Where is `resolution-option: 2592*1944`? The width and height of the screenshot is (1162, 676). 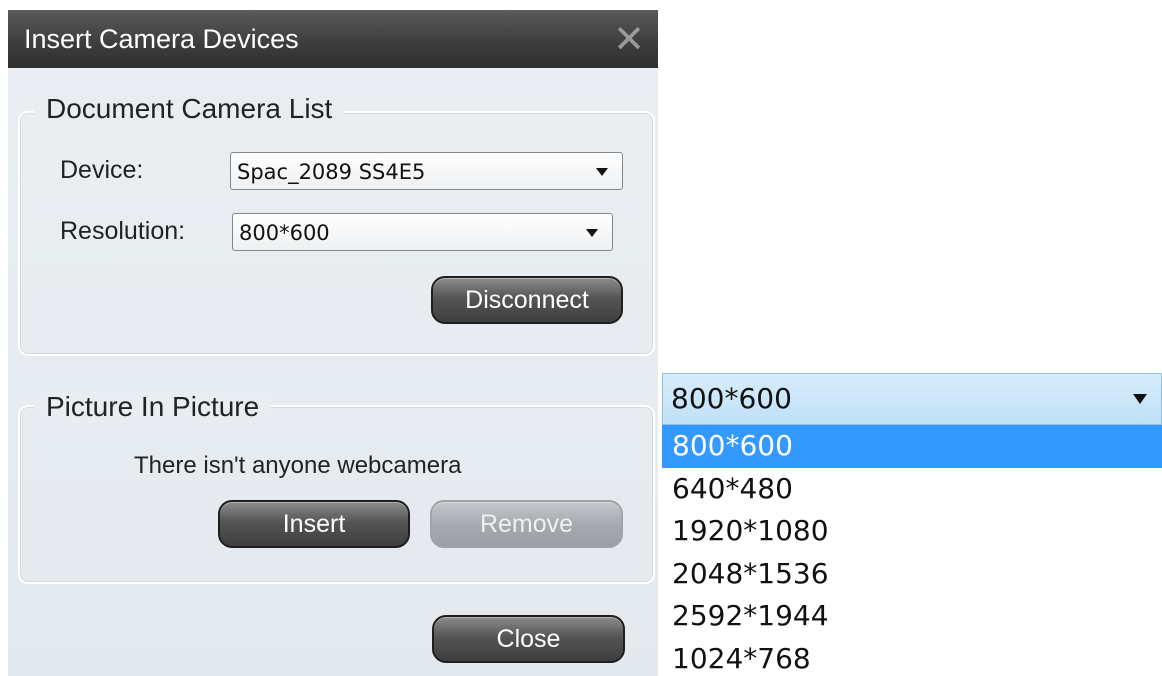 resolution-option: 2592*1944 is located at coordinates (912, 616).